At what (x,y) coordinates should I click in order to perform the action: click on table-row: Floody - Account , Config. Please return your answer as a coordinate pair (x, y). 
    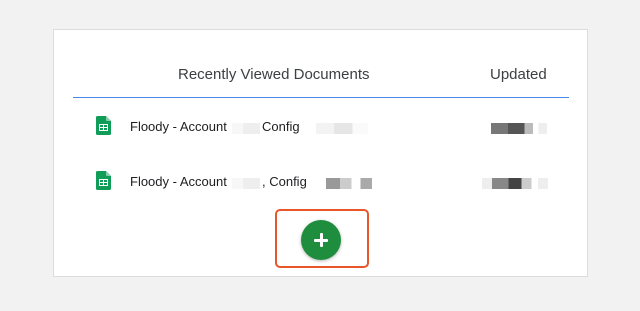
    Looking at the image, I should click on (320, 183).